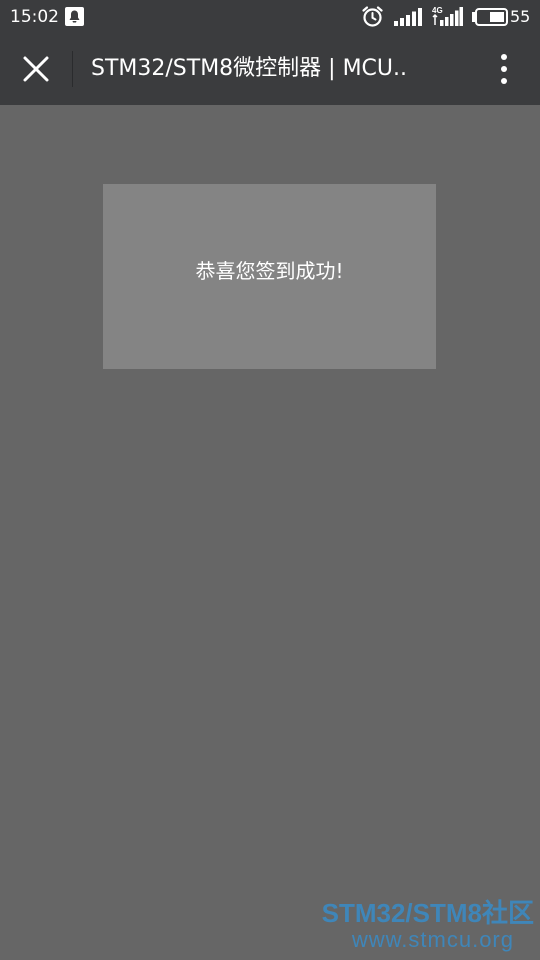 The image size is (540, 960). Describe the element at coordinates (490, 17) in the screenshot. I see `battery-icon` at that location.